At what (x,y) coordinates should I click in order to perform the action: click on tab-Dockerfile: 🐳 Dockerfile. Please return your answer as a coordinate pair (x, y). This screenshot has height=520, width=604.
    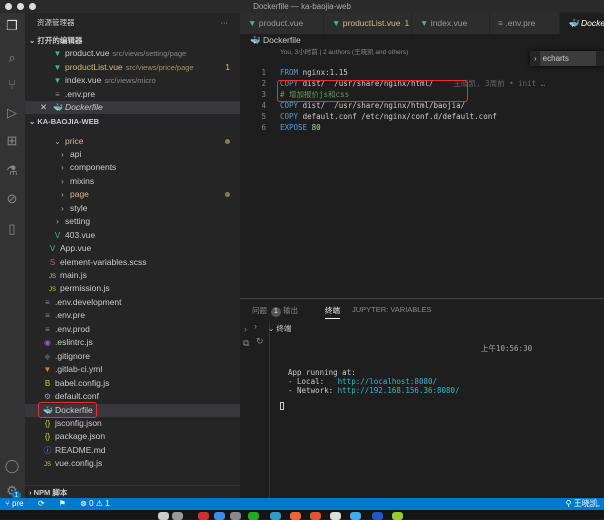
    Looking at the image, I should click on (582, 23).